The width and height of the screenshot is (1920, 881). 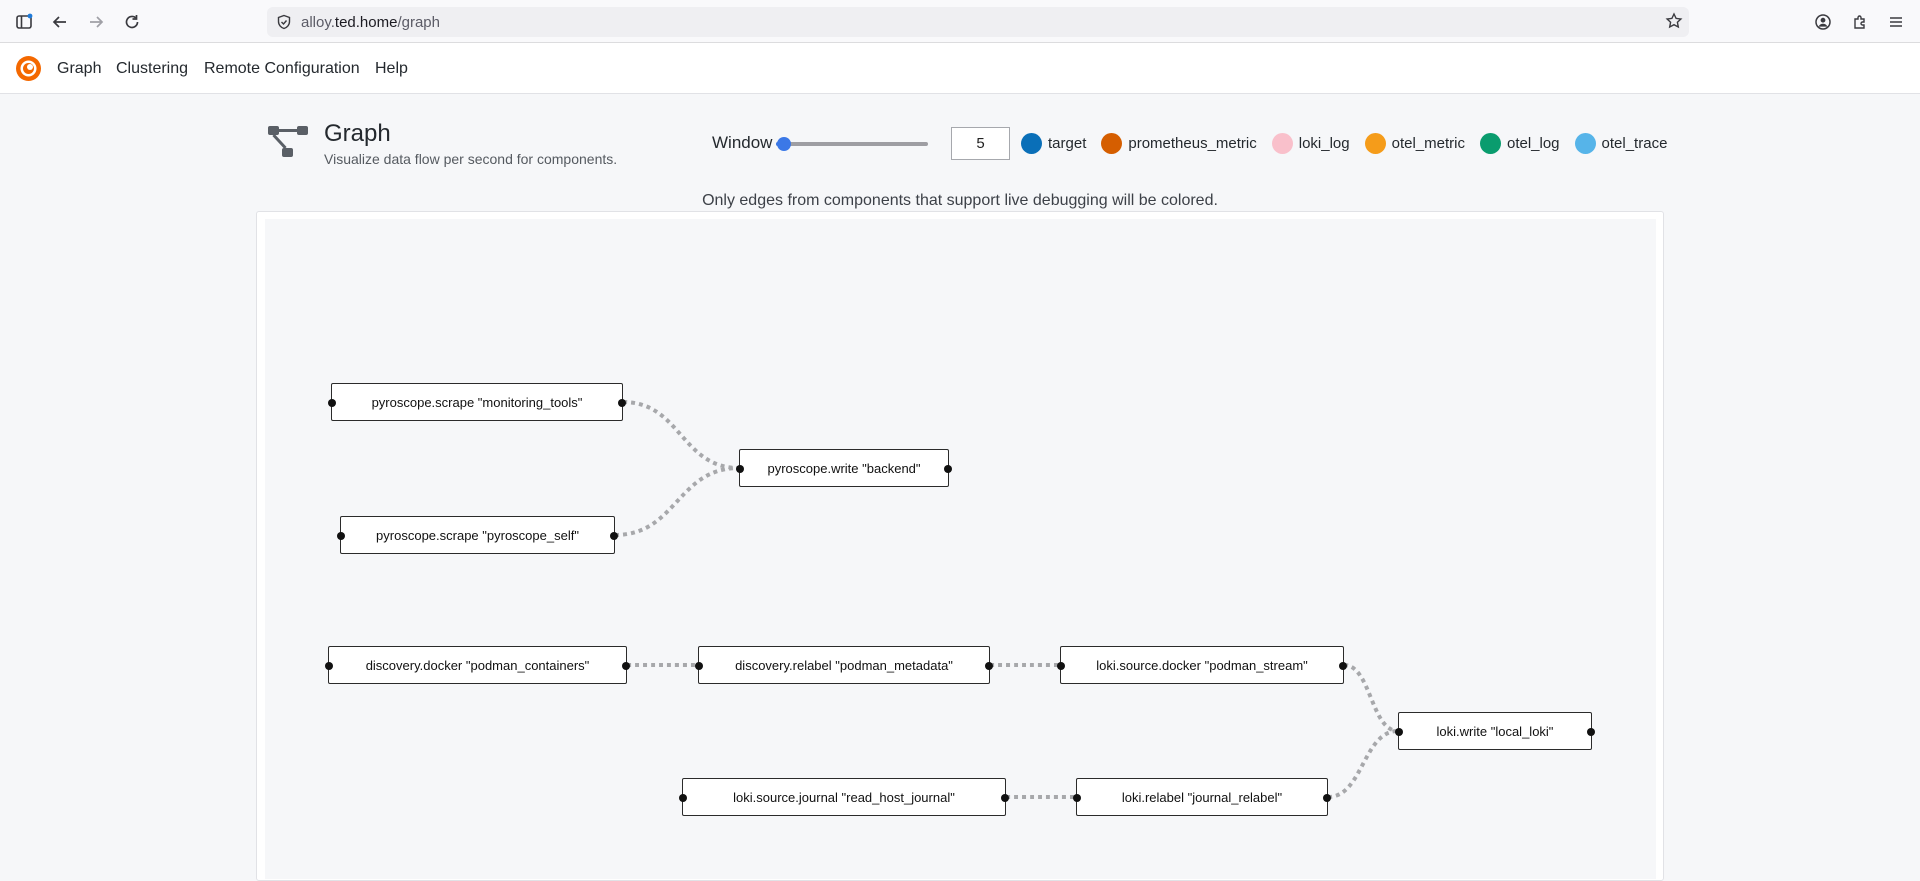 I want to click on legend-item-loki-log: loki_log, so click(x=1310, y=143).